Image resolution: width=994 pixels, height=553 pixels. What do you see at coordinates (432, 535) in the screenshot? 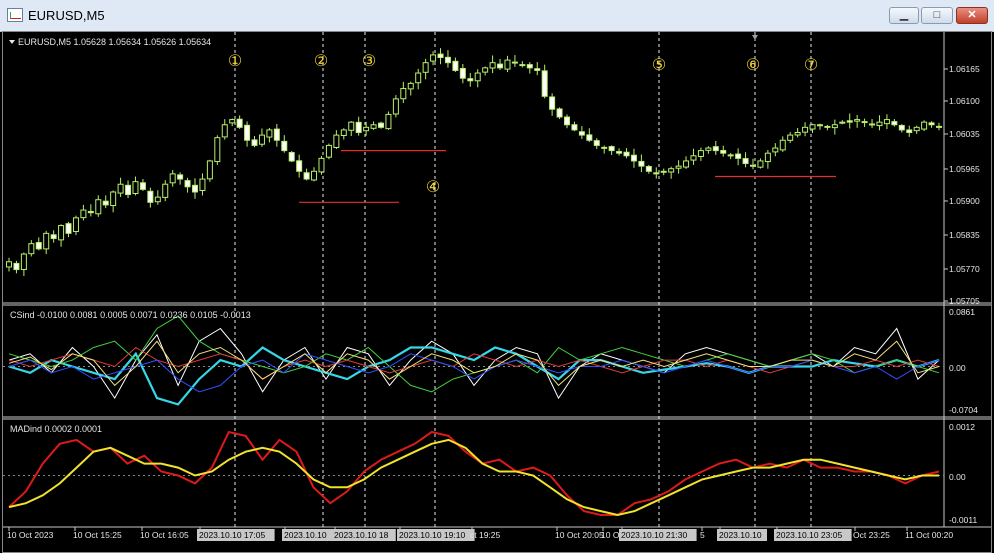
I see `time-tick-label: 2023.10.10 19:10` at bounding box center [432, 535].